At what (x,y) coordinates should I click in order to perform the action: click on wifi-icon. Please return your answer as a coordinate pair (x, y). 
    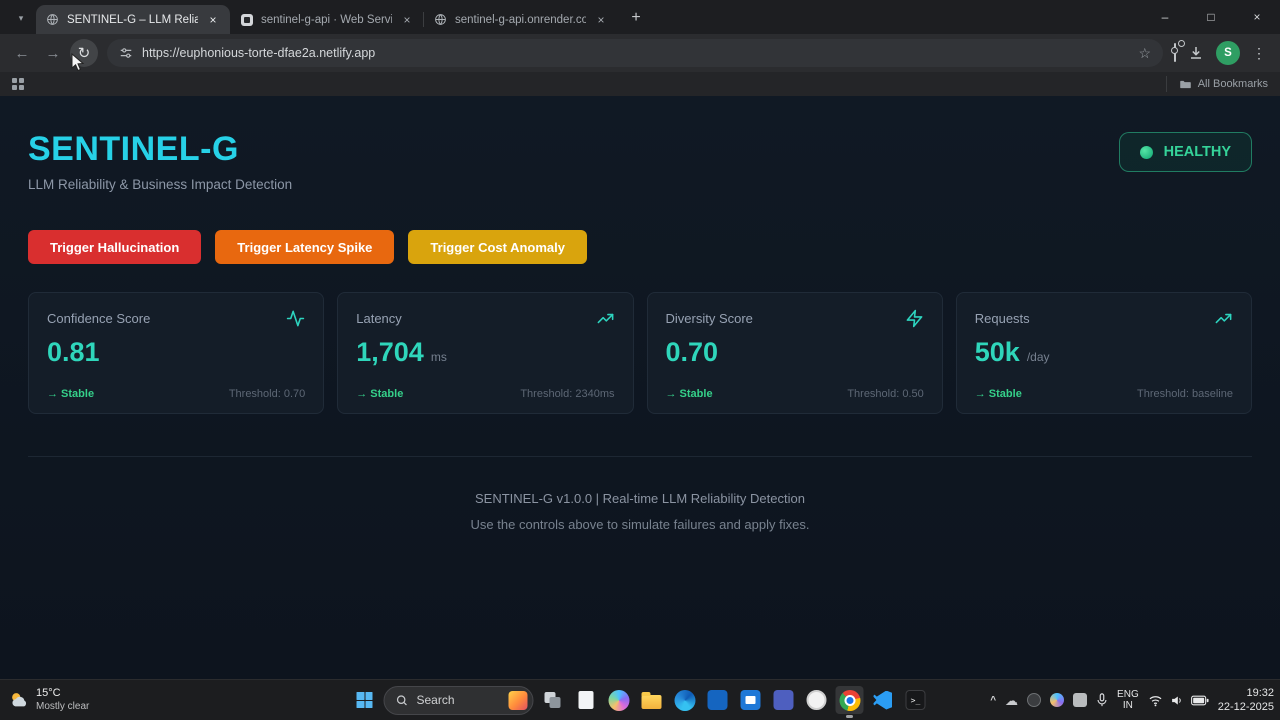
    Looking at the image, I should click on (1155, 700).